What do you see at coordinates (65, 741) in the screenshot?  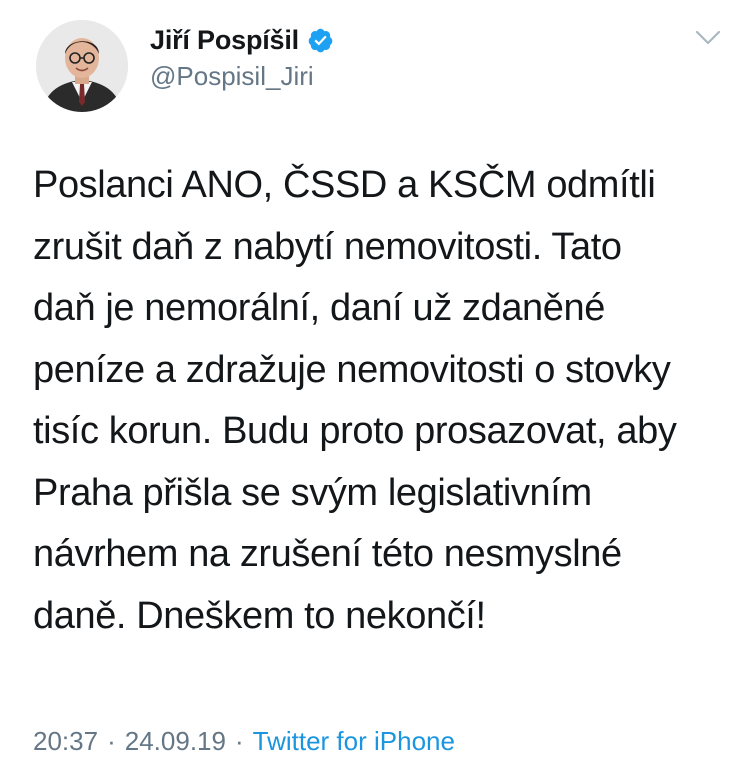 I see `tweet-time: 20:37` at bounding box center [65, 741].